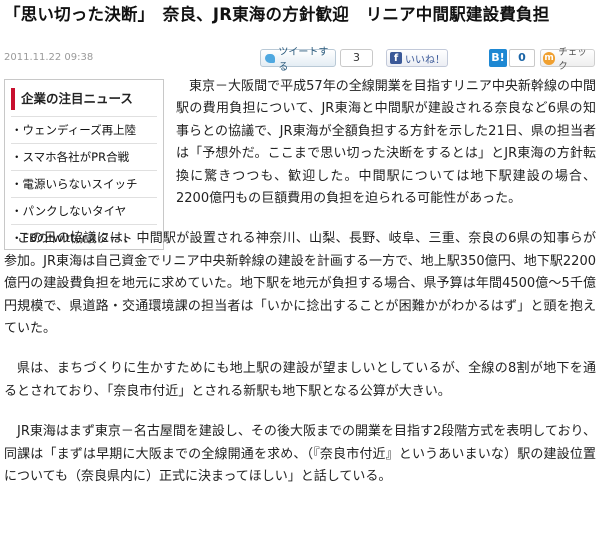  What do you see at coordinates (522, 58) in the screenshot?
I see `hatena-bookmark-count: 0` at bounding box center [522, 58].